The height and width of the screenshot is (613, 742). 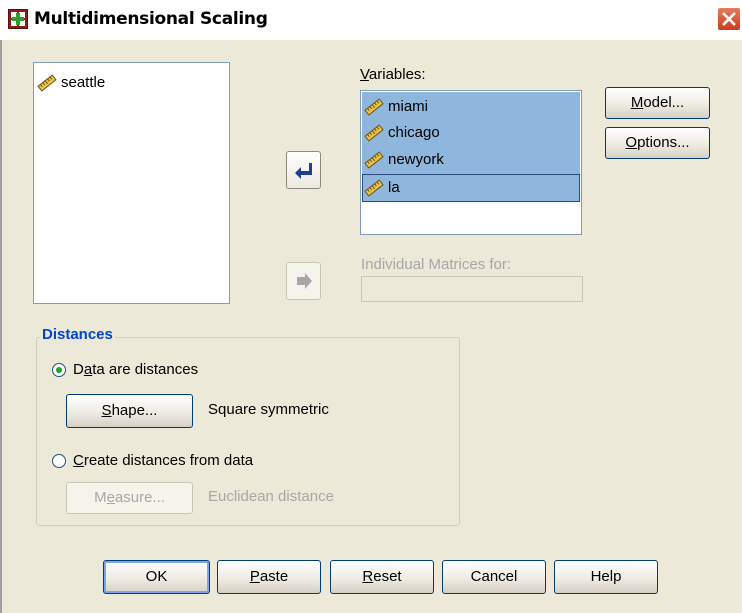 I want to click on window-title: Multidimensional Scaling, so click(x=151, y=19).